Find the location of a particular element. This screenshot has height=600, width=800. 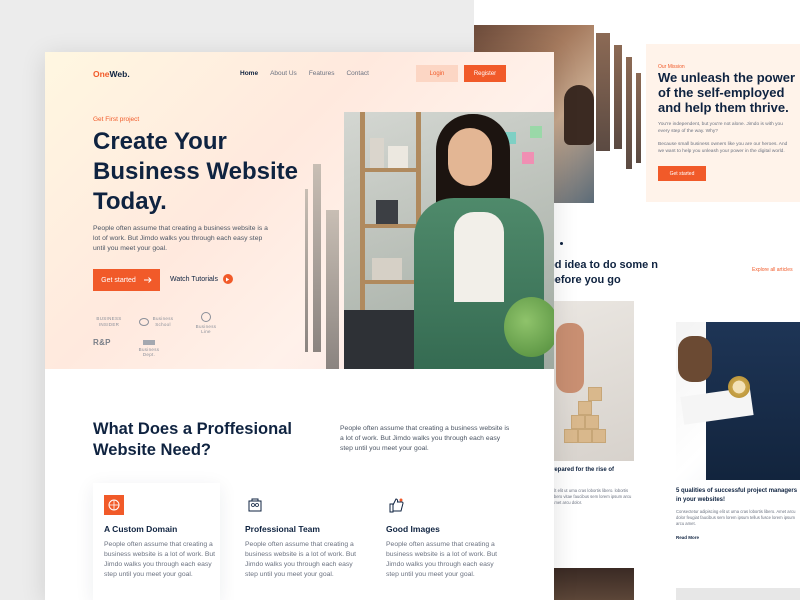

watch-shape is located at coordinates (739, 387).